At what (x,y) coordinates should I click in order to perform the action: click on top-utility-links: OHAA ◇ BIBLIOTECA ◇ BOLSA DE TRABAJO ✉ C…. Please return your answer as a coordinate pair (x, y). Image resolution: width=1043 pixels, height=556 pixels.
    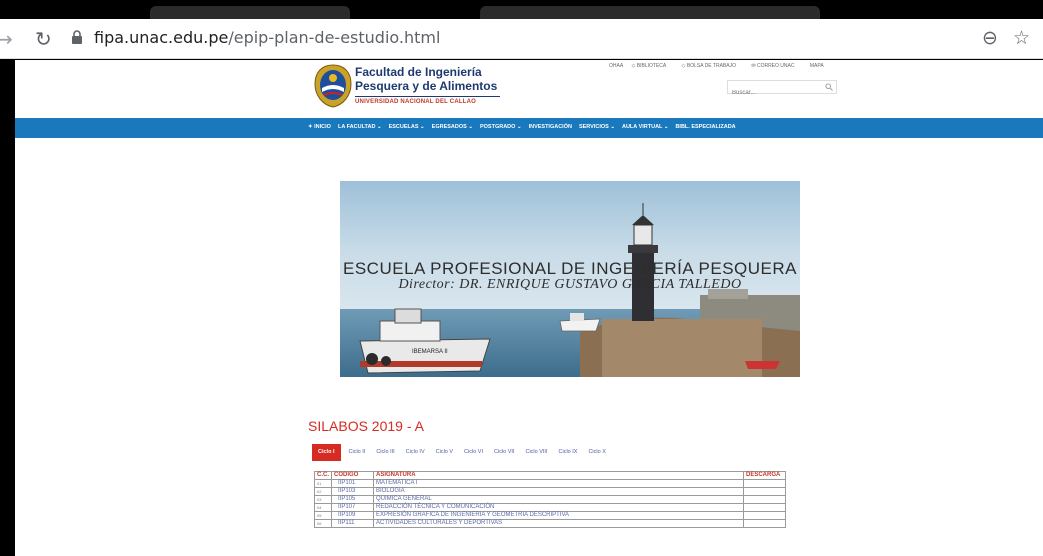
    Looking at the image, I should click on (720, 66).